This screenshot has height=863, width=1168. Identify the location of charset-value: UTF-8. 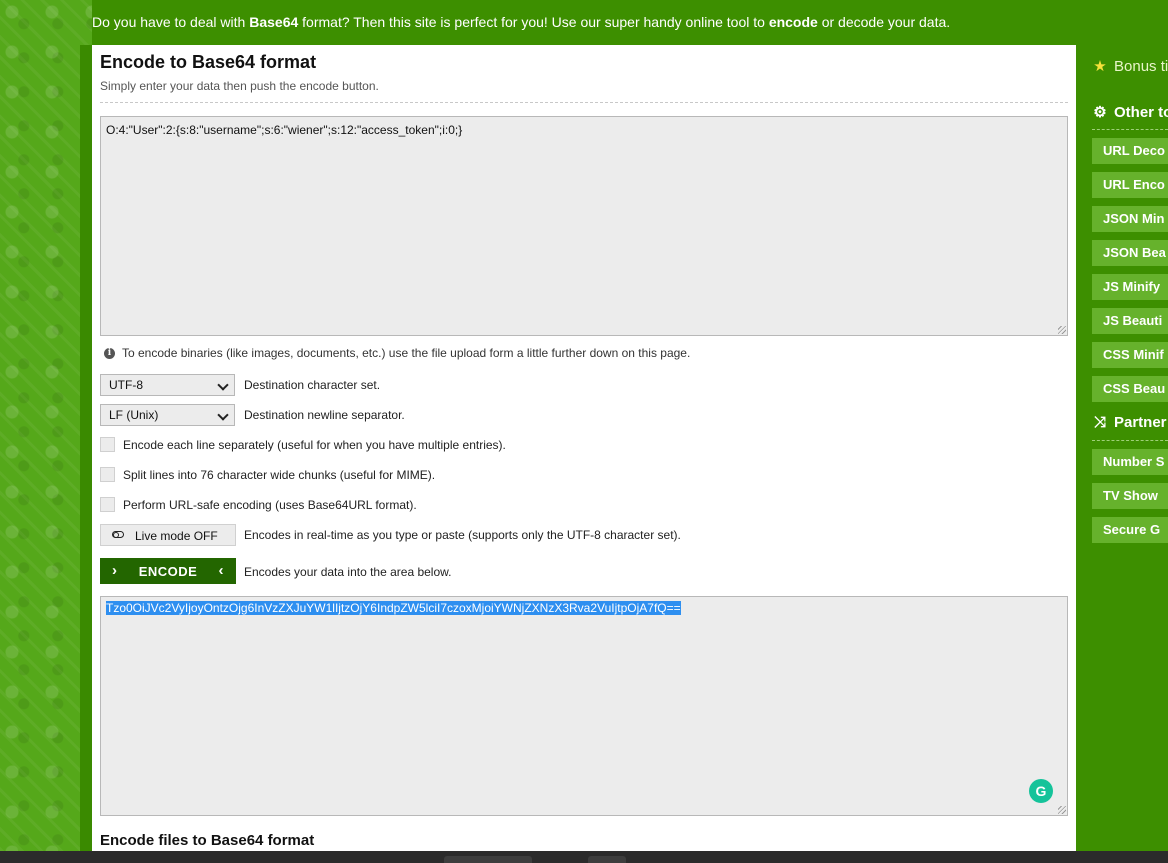
(126, 385).